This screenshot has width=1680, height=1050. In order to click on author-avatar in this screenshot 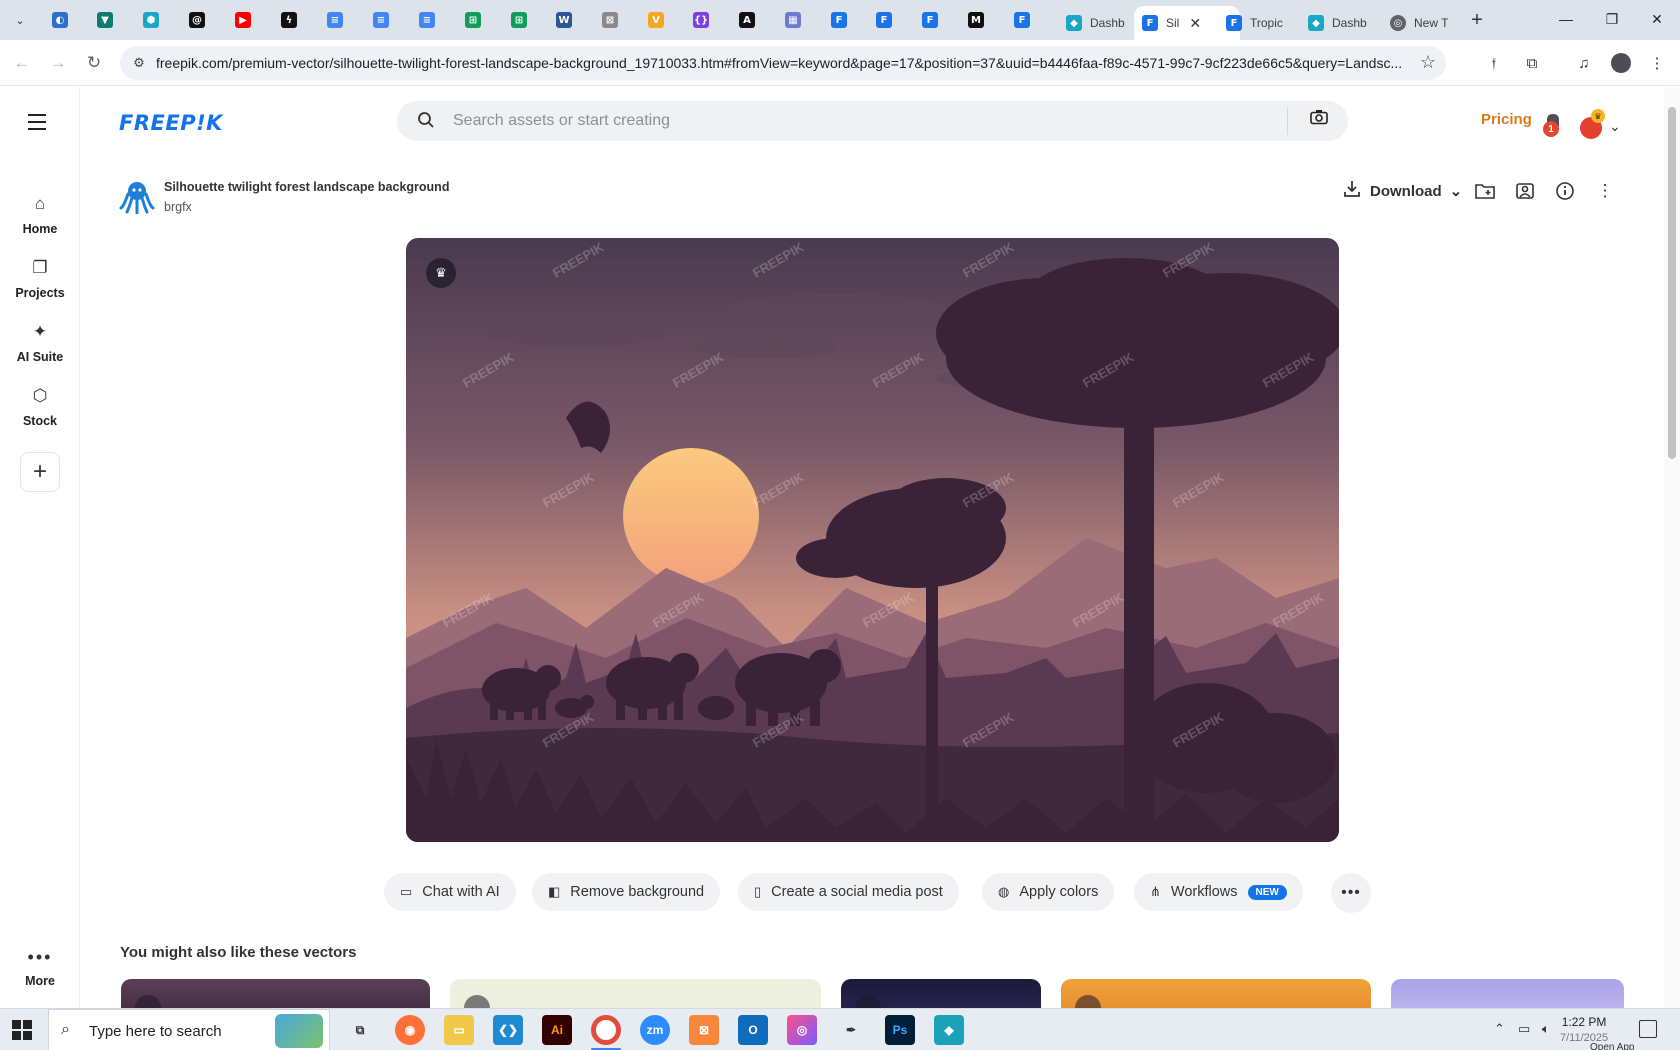, I will do `click(137, 196)`.